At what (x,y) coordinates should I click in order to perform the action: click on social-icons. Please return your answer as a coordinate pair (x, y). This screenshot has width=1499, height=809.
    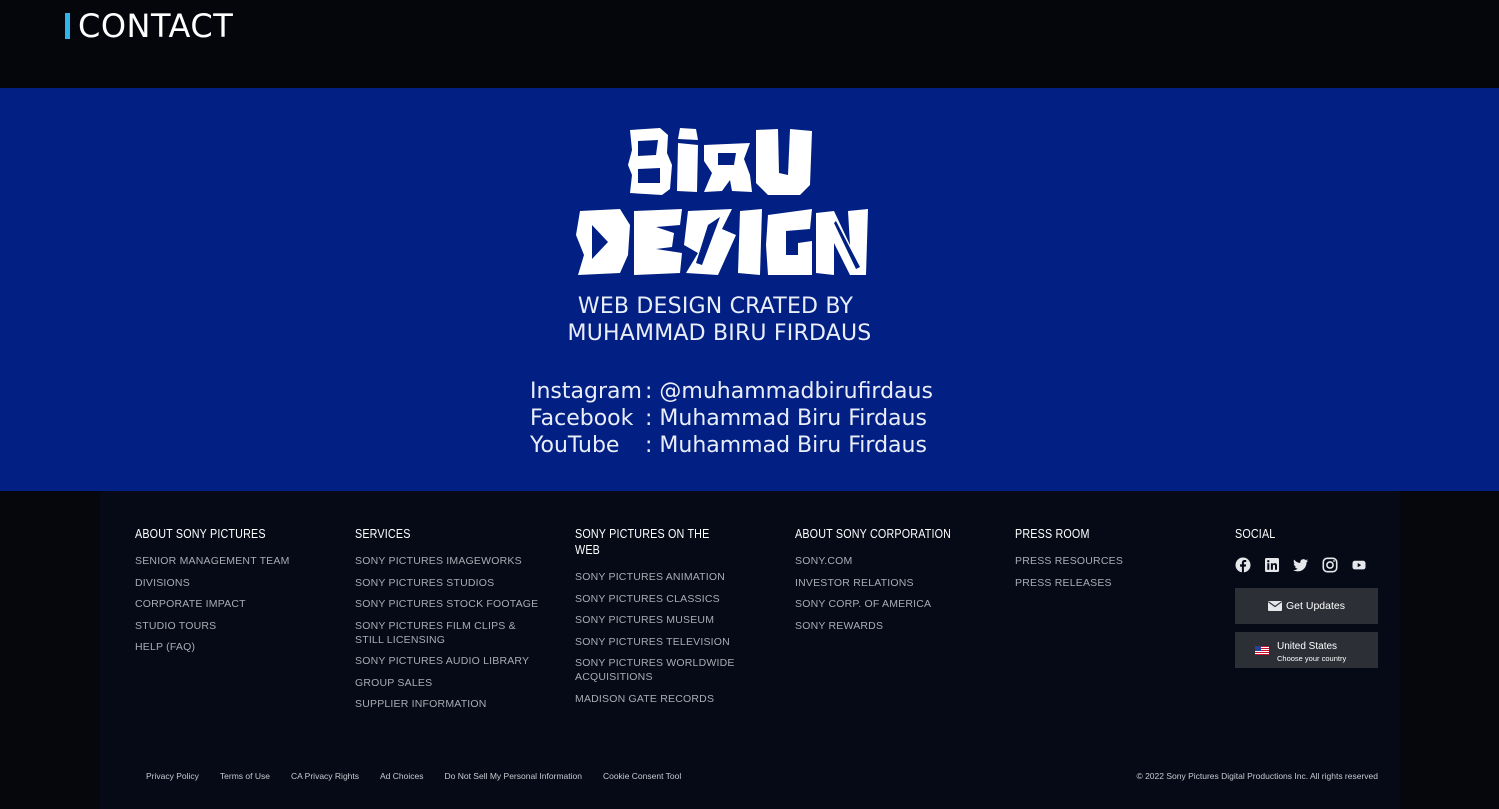
    Looking at the image, I should click on (1301, 565).